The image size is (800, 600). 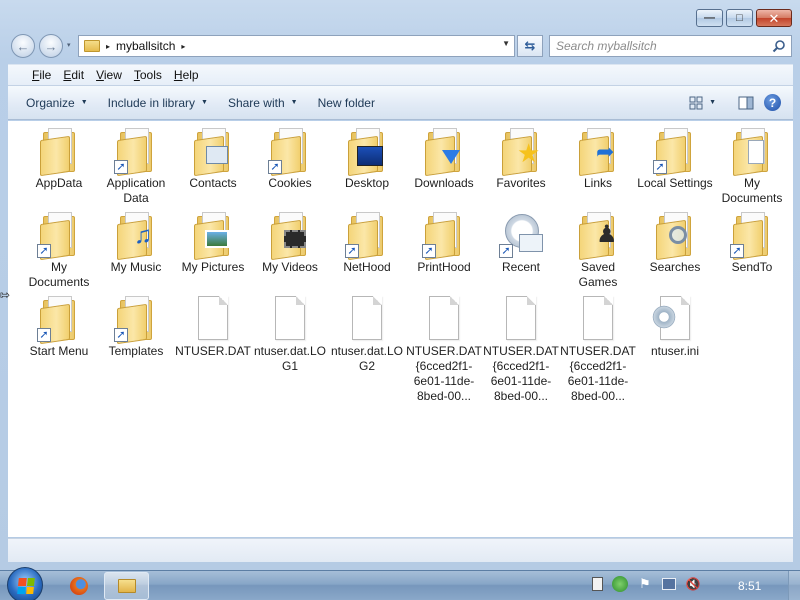 I want to click on minimize-button: —, so click(x=709, y=18).